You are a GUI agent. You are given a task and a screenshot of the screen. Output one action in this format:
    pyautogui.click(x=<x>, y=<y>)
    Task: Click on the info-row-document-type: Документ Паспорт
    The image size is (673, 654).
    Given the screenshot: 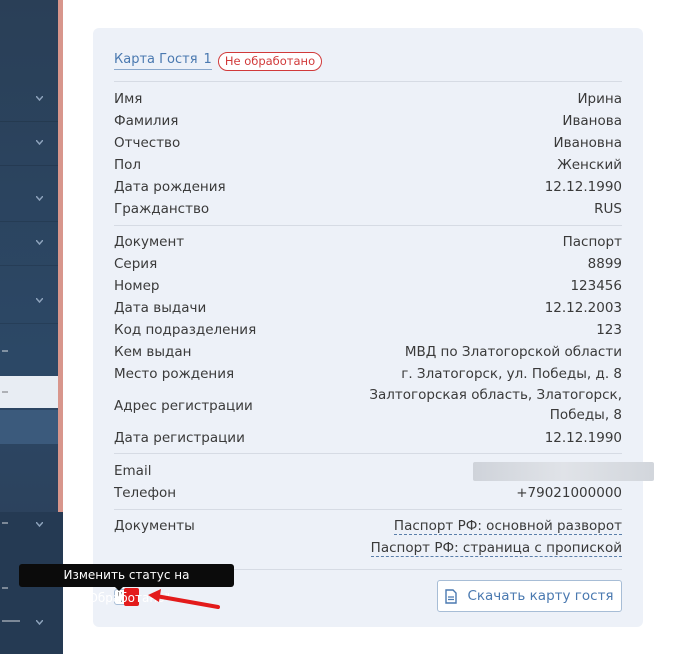 What is the action you would take?
    pyautogui.click(x=368, y=242)
    